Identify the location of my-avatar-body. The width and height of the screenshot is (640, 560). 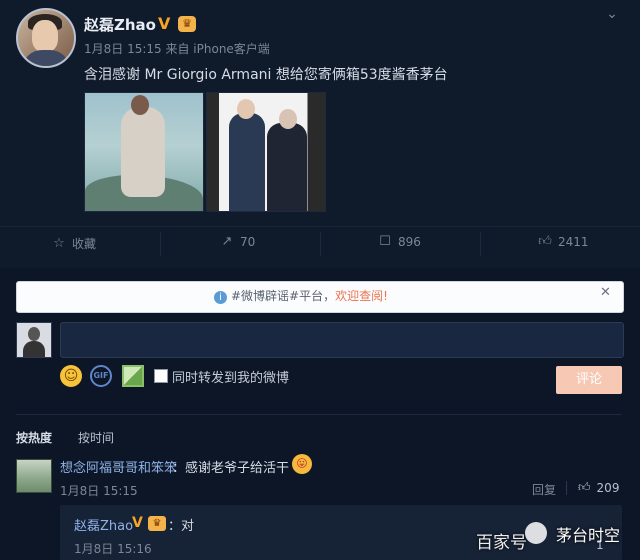
(34, 349).